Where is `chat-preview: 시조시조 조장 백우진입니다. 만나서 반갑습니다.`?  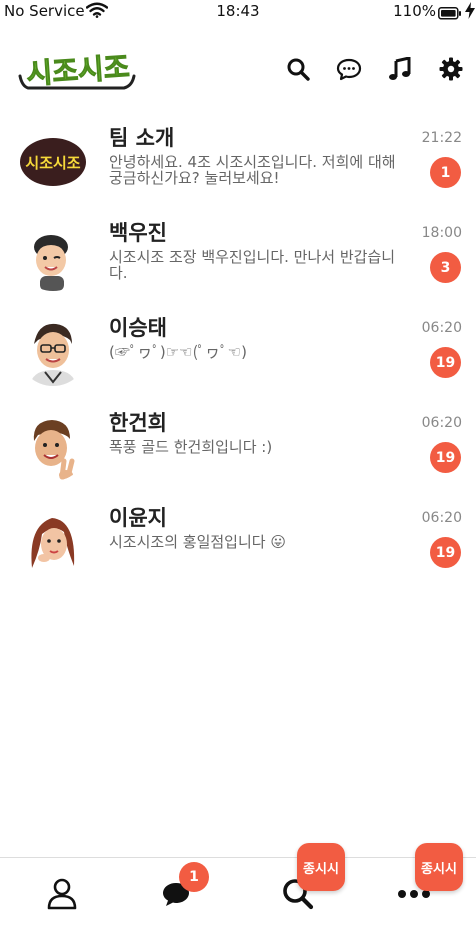
chat-preview: 시조시조 조장 백우진입니다. 만나서 반갑습니다. is located at coordinates (252, 265).